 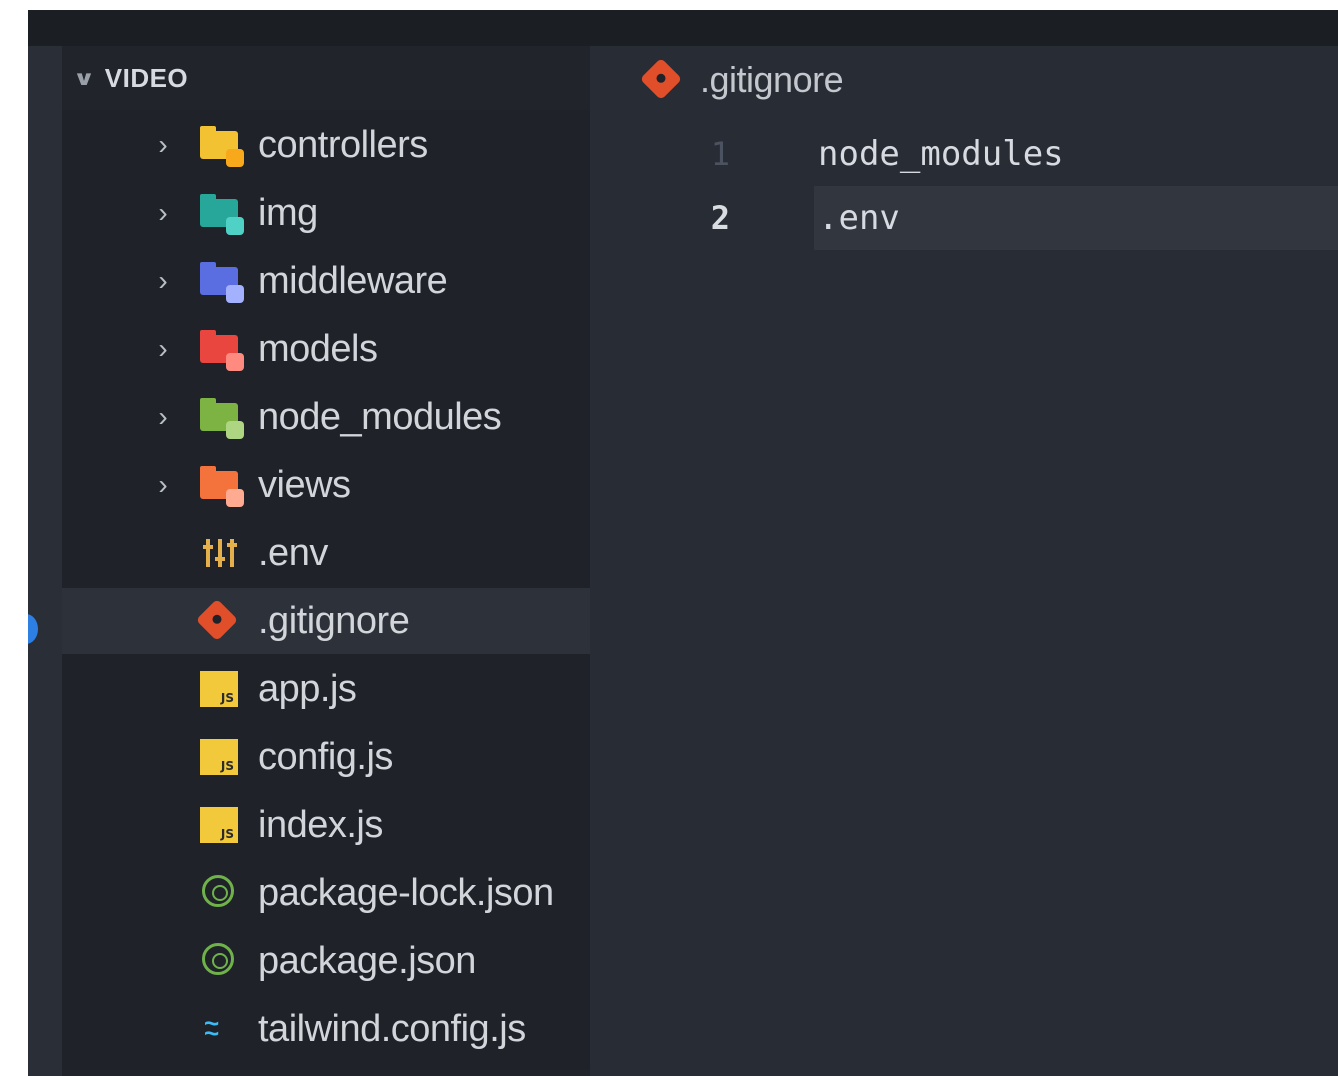 What do you see at coordinates (367, 960) in the screenshot?
I see `tree-item-label: package.json` at bounding box center [367, 960].